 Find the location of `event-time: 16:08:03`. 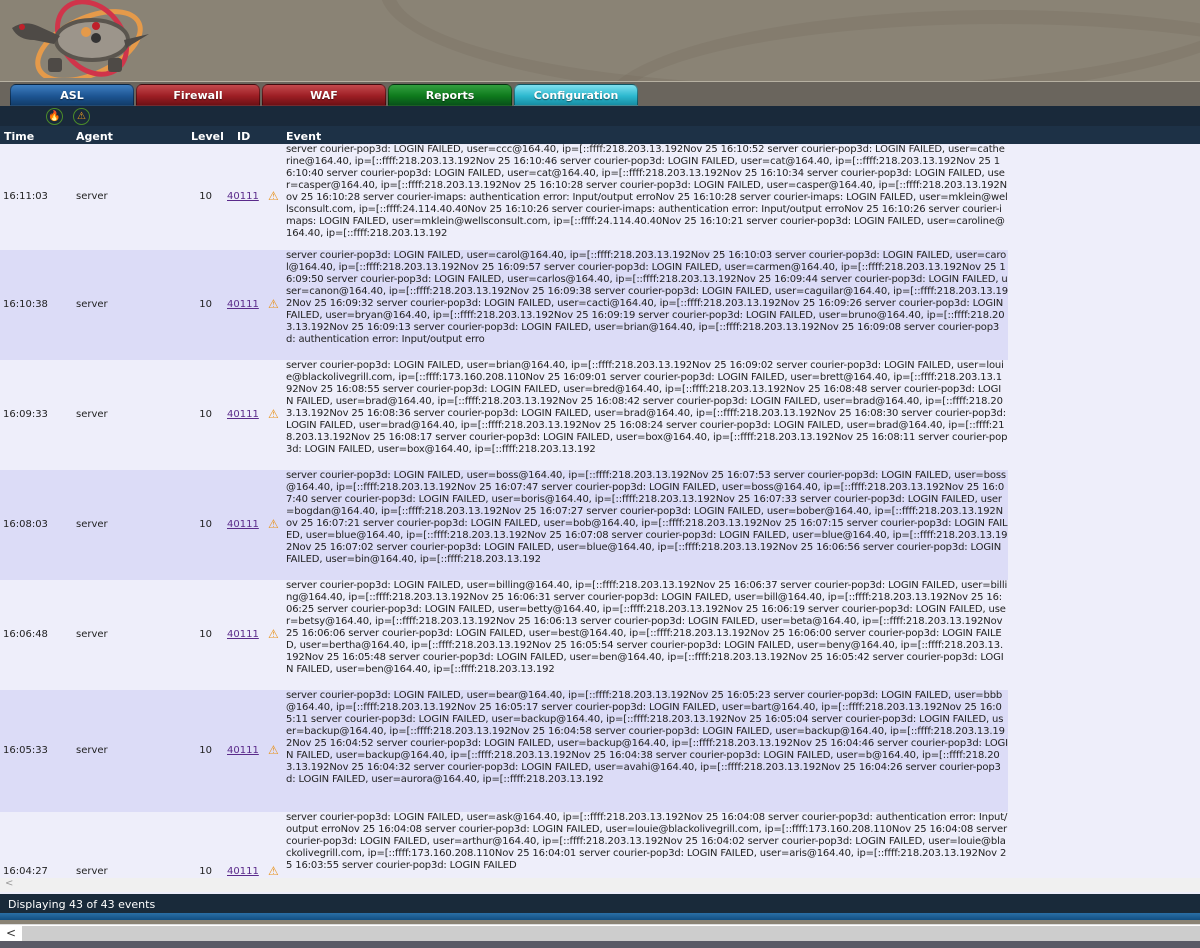

event-time: 16:08:03 is located at coordinates (25, 524).